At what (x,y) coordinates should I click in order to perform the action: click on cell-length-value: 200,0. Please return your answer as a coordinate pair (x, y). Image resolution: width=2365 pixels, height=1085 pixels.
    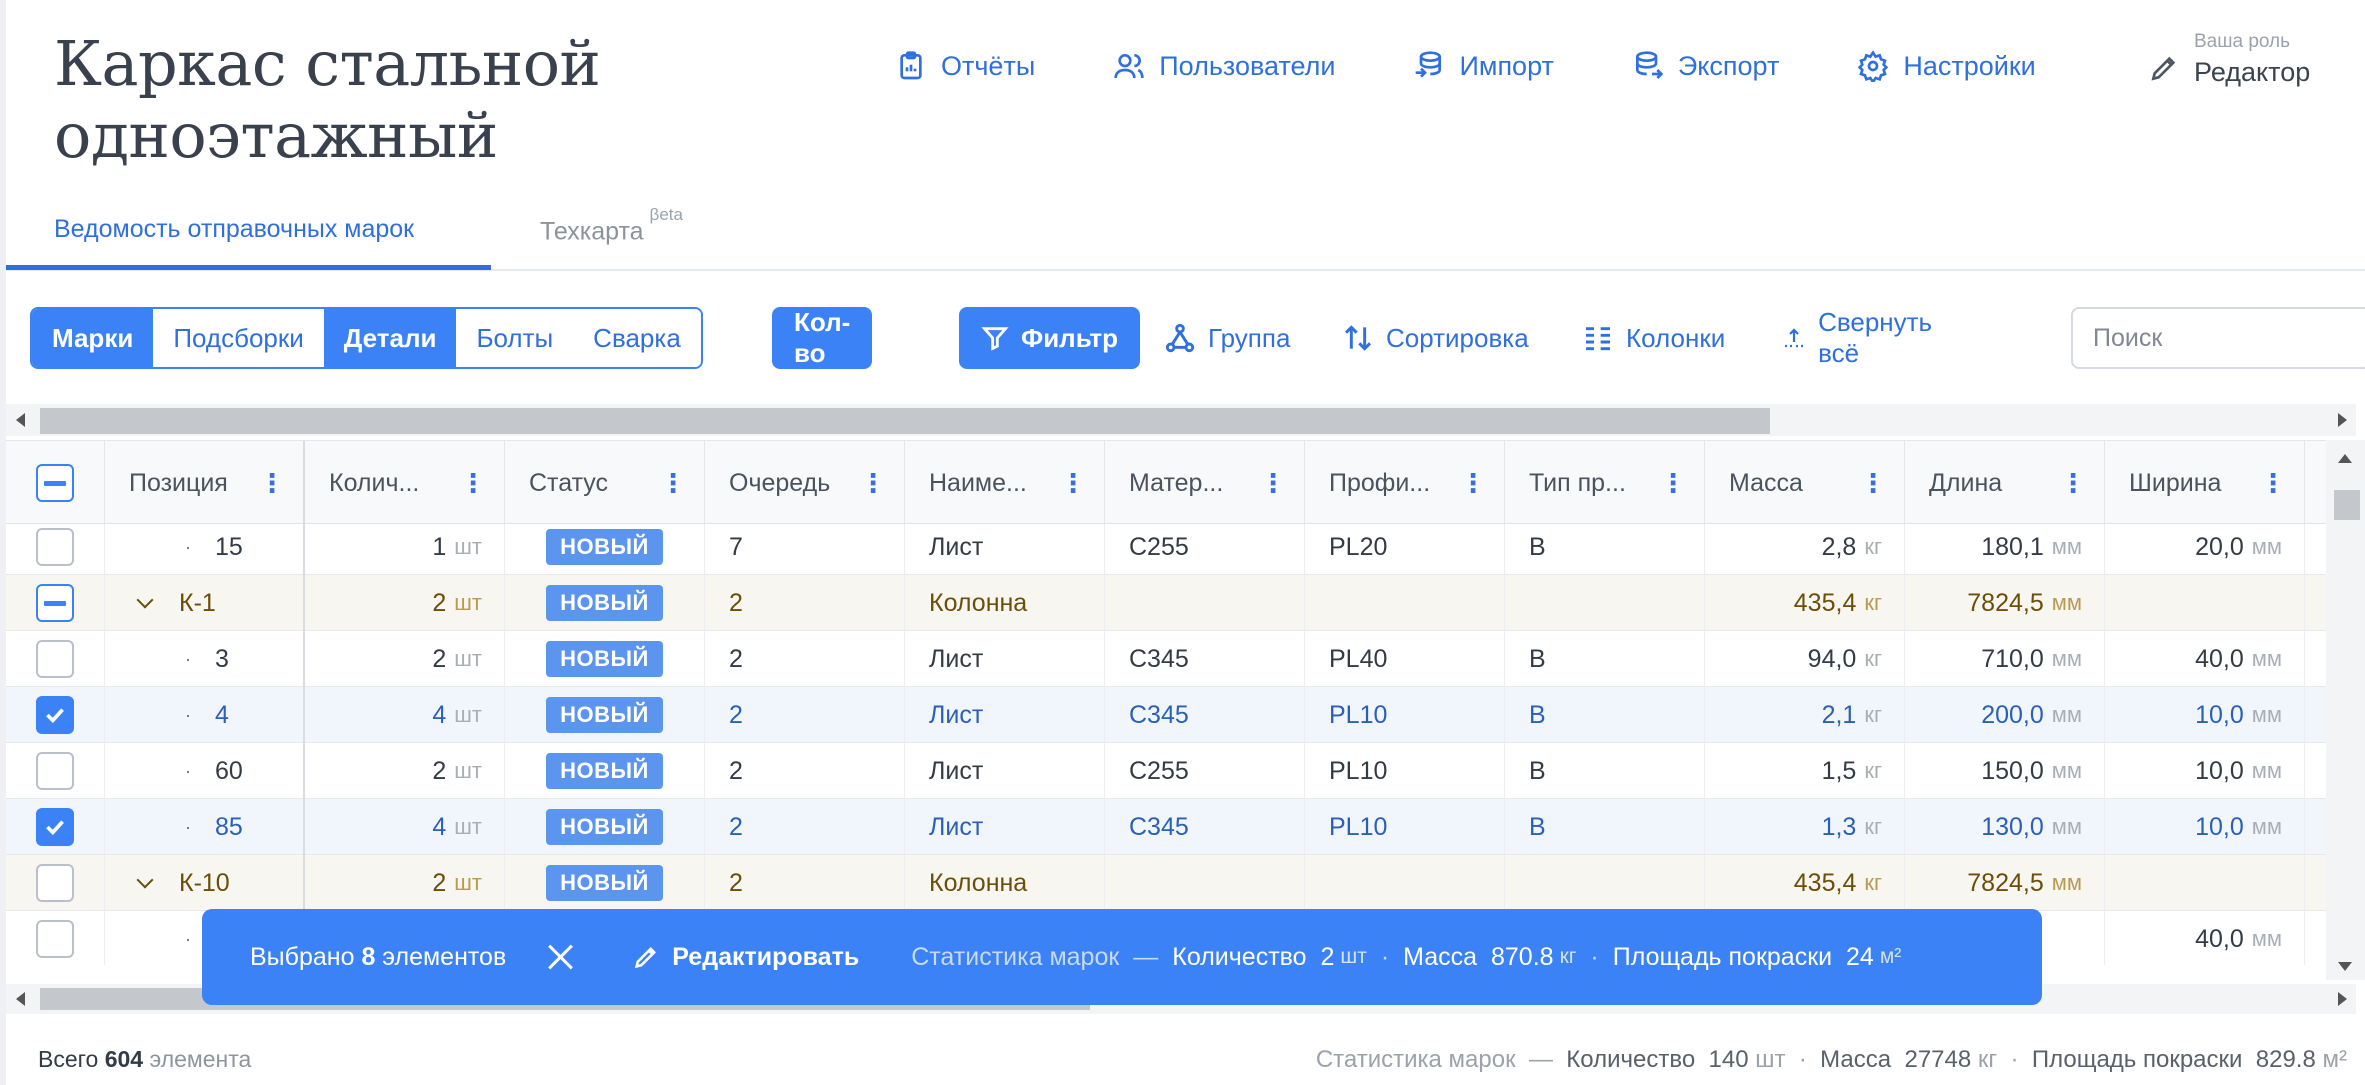
    Looking at the image, I should click on (2012, 714).